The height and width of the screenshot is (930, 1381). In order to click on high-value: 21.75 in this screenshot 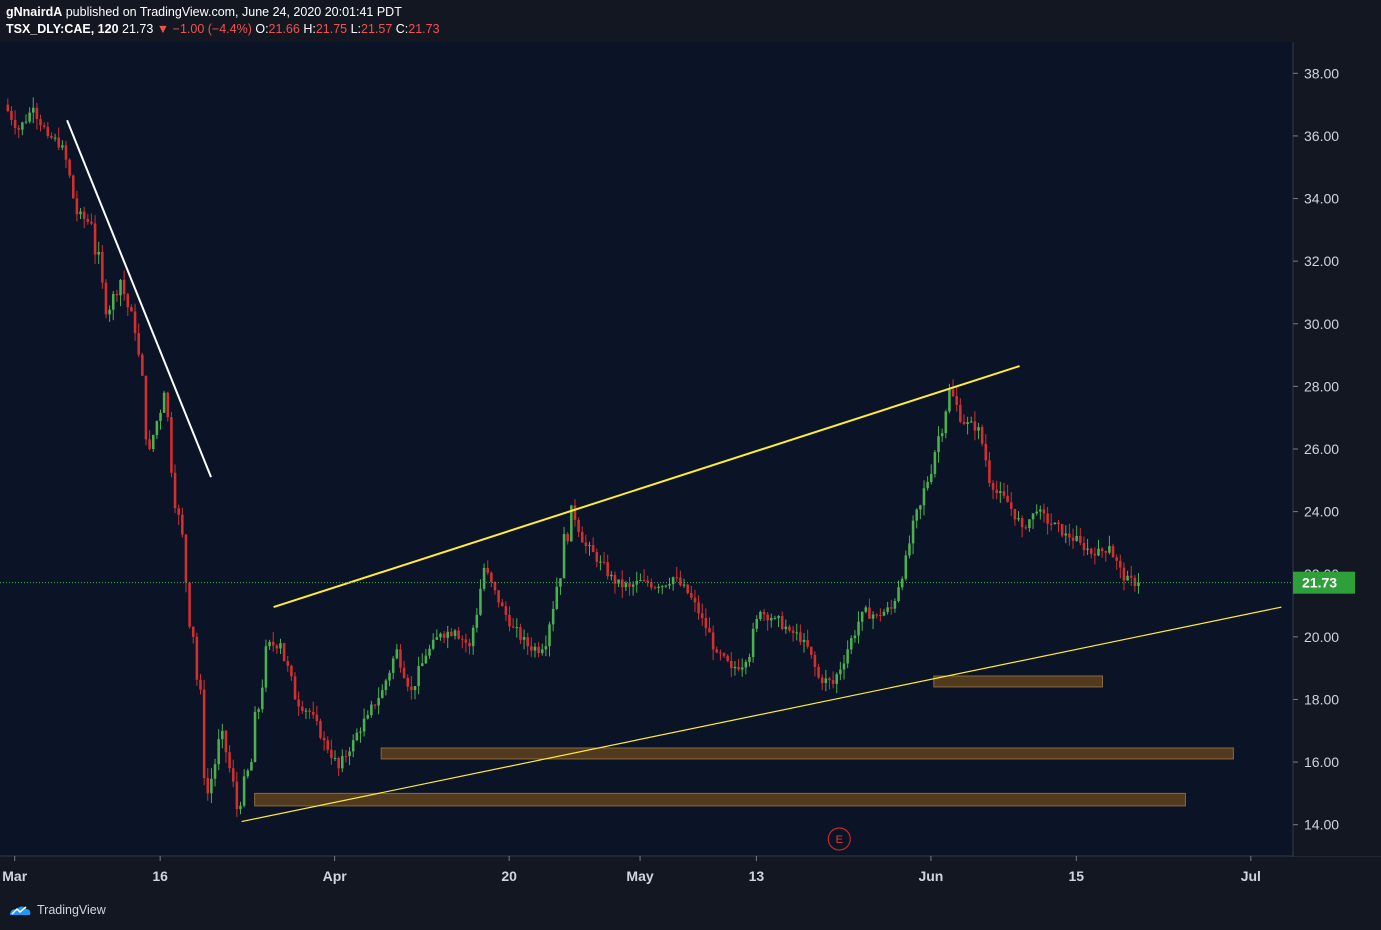, I will do `click(331, 29)`.